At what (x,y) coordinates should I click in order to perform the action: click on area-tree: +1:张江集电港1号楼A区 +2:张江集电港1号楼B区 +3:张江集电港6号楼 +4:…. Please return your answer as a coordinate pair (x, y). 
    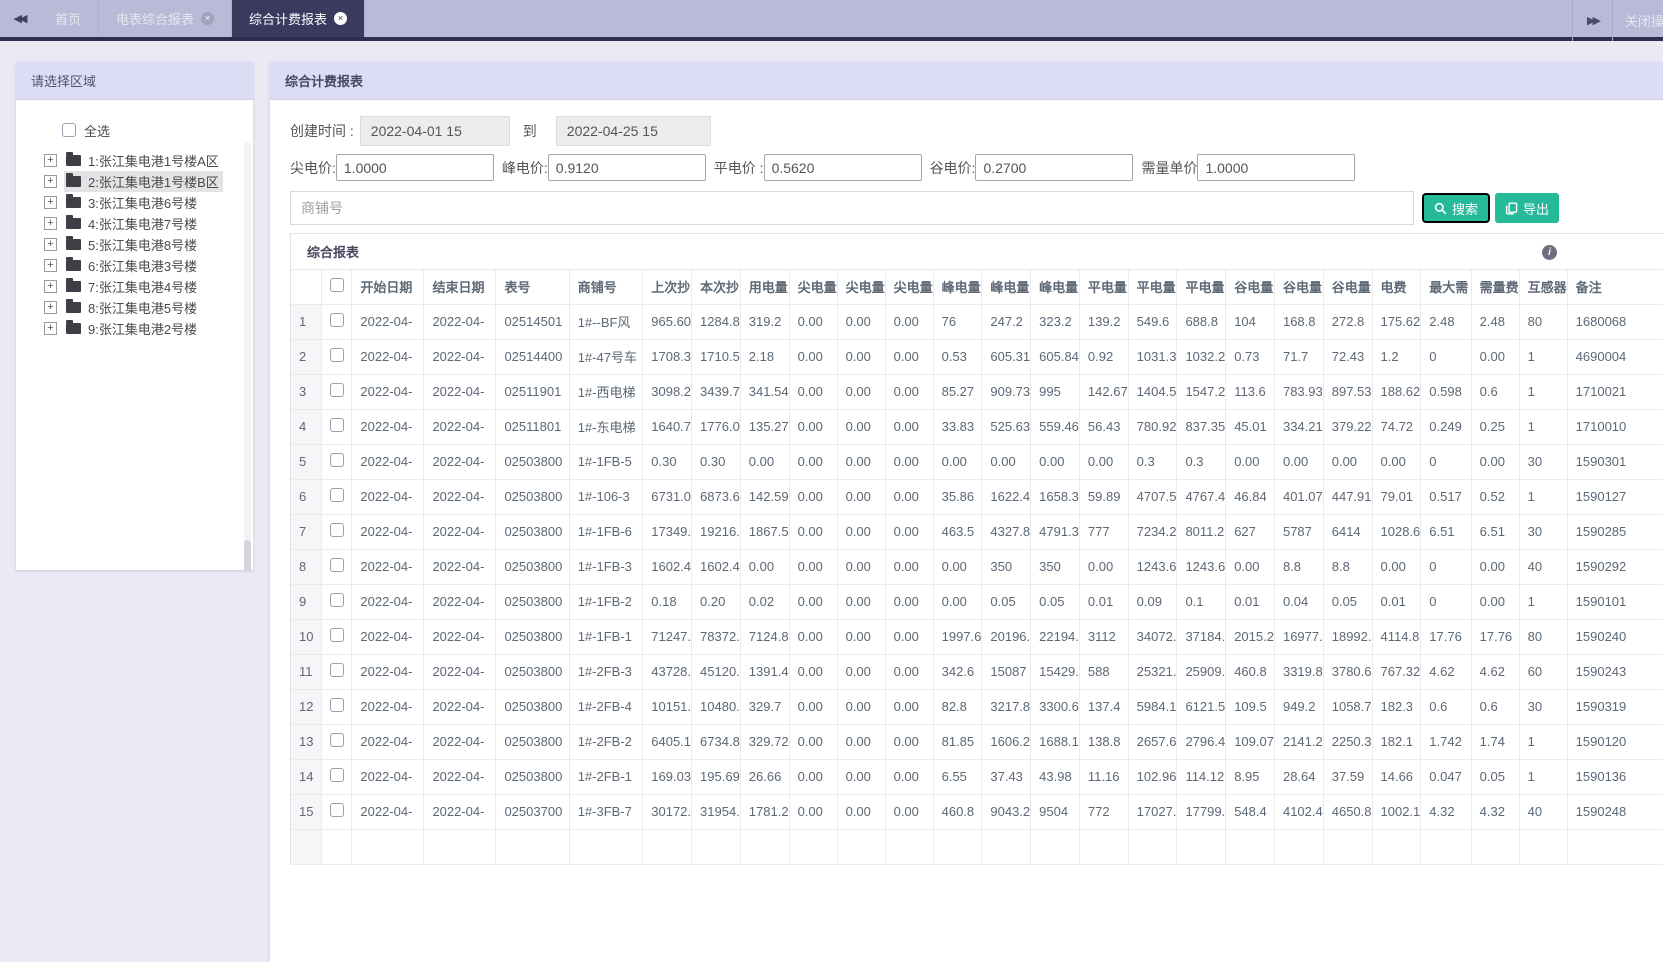
    Looking at the image, I should click on (144, 244).